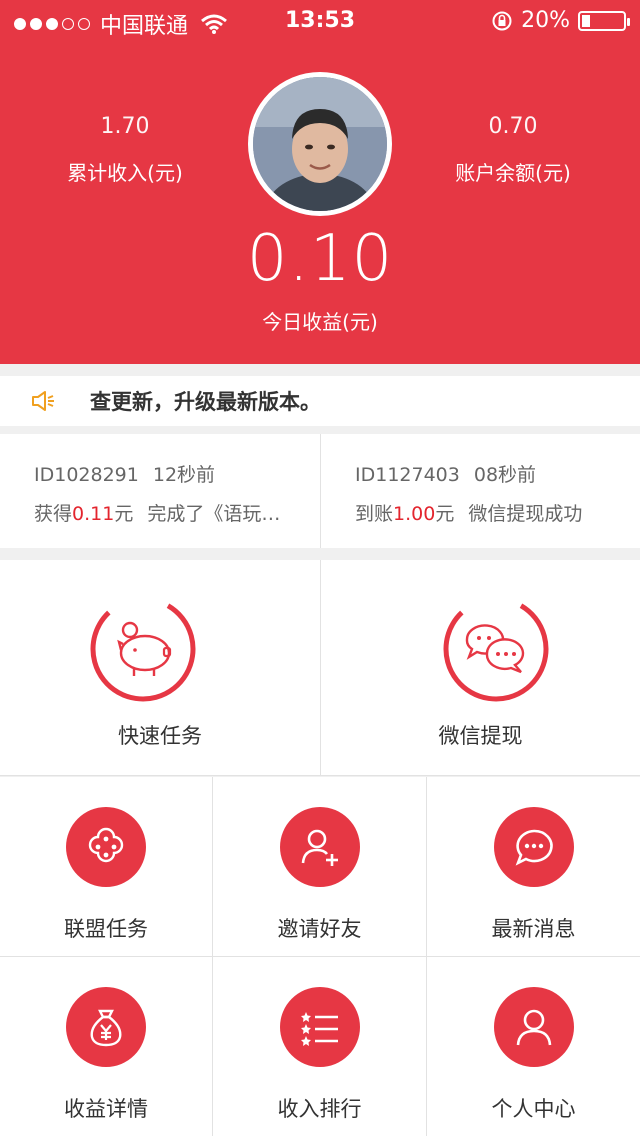 Image resolution: width=640 pixels, height=1136 pixels. Describe the element at coordinates (143, 649) in the screenshot. I see `piggy-bank-icon` at that location.